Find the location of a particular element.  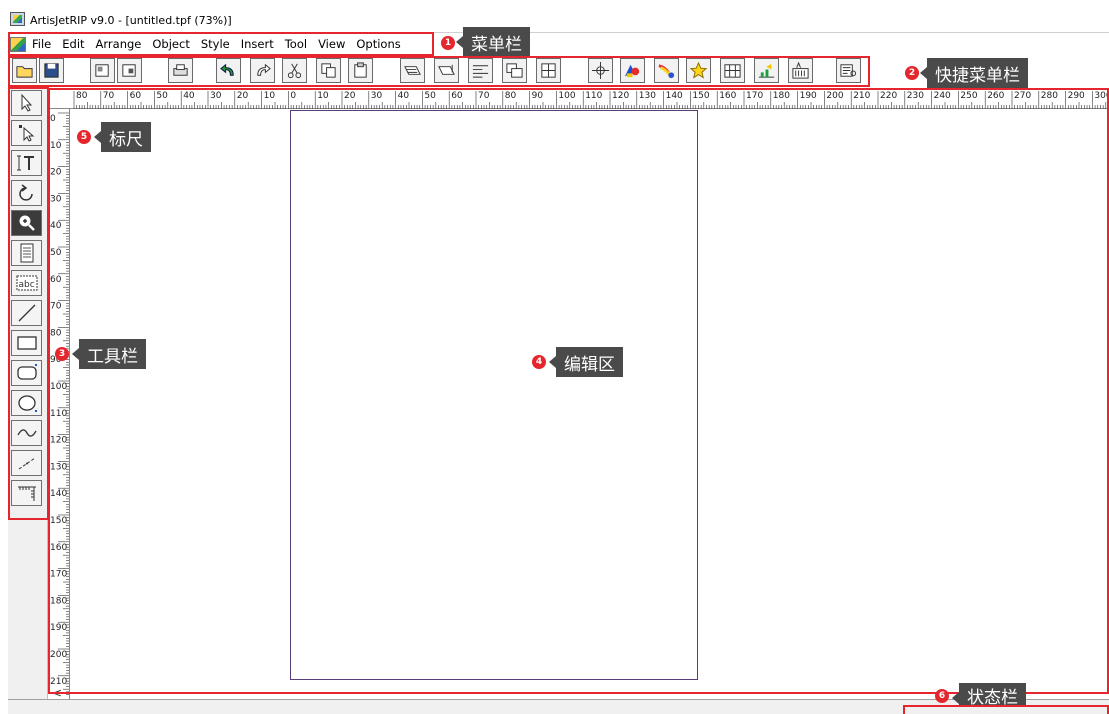

annotation-quick-menu-bar: 快捷菜单栏 is located at coordinates (974, 73).